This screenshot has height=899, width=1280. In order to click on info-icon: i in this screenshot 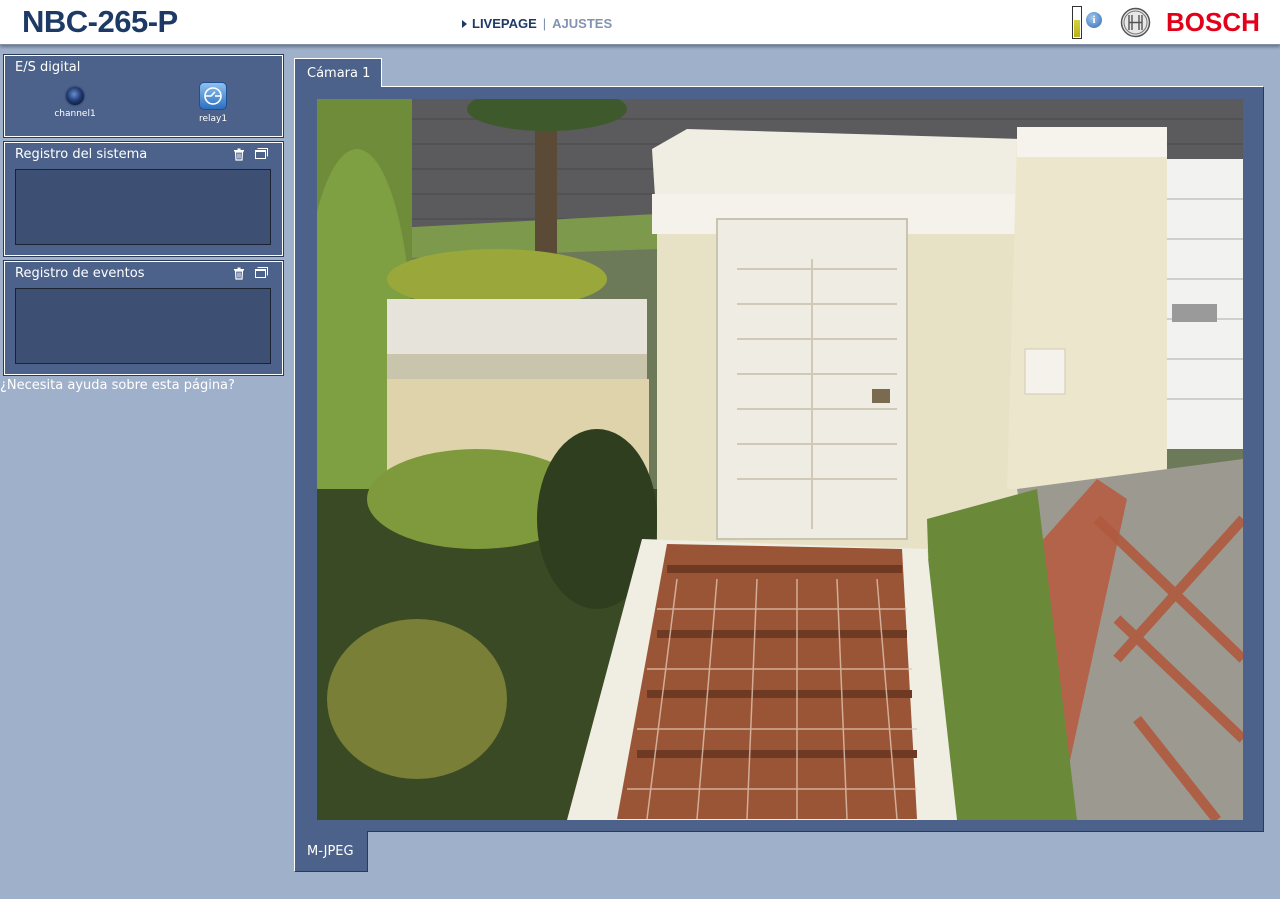, I will do `click(1094, 20)`.